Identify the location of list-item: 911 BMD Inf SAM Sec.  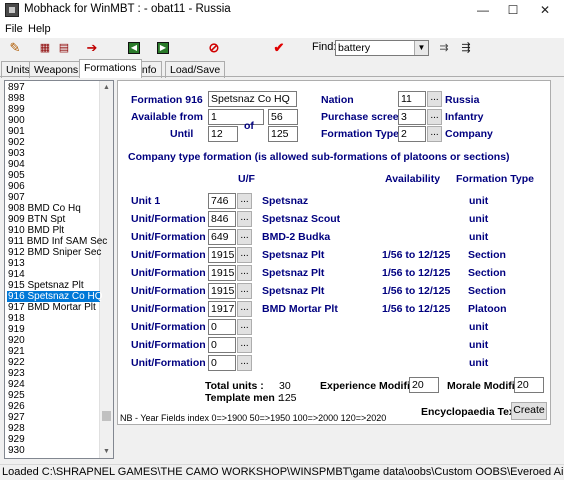
(57, 241).